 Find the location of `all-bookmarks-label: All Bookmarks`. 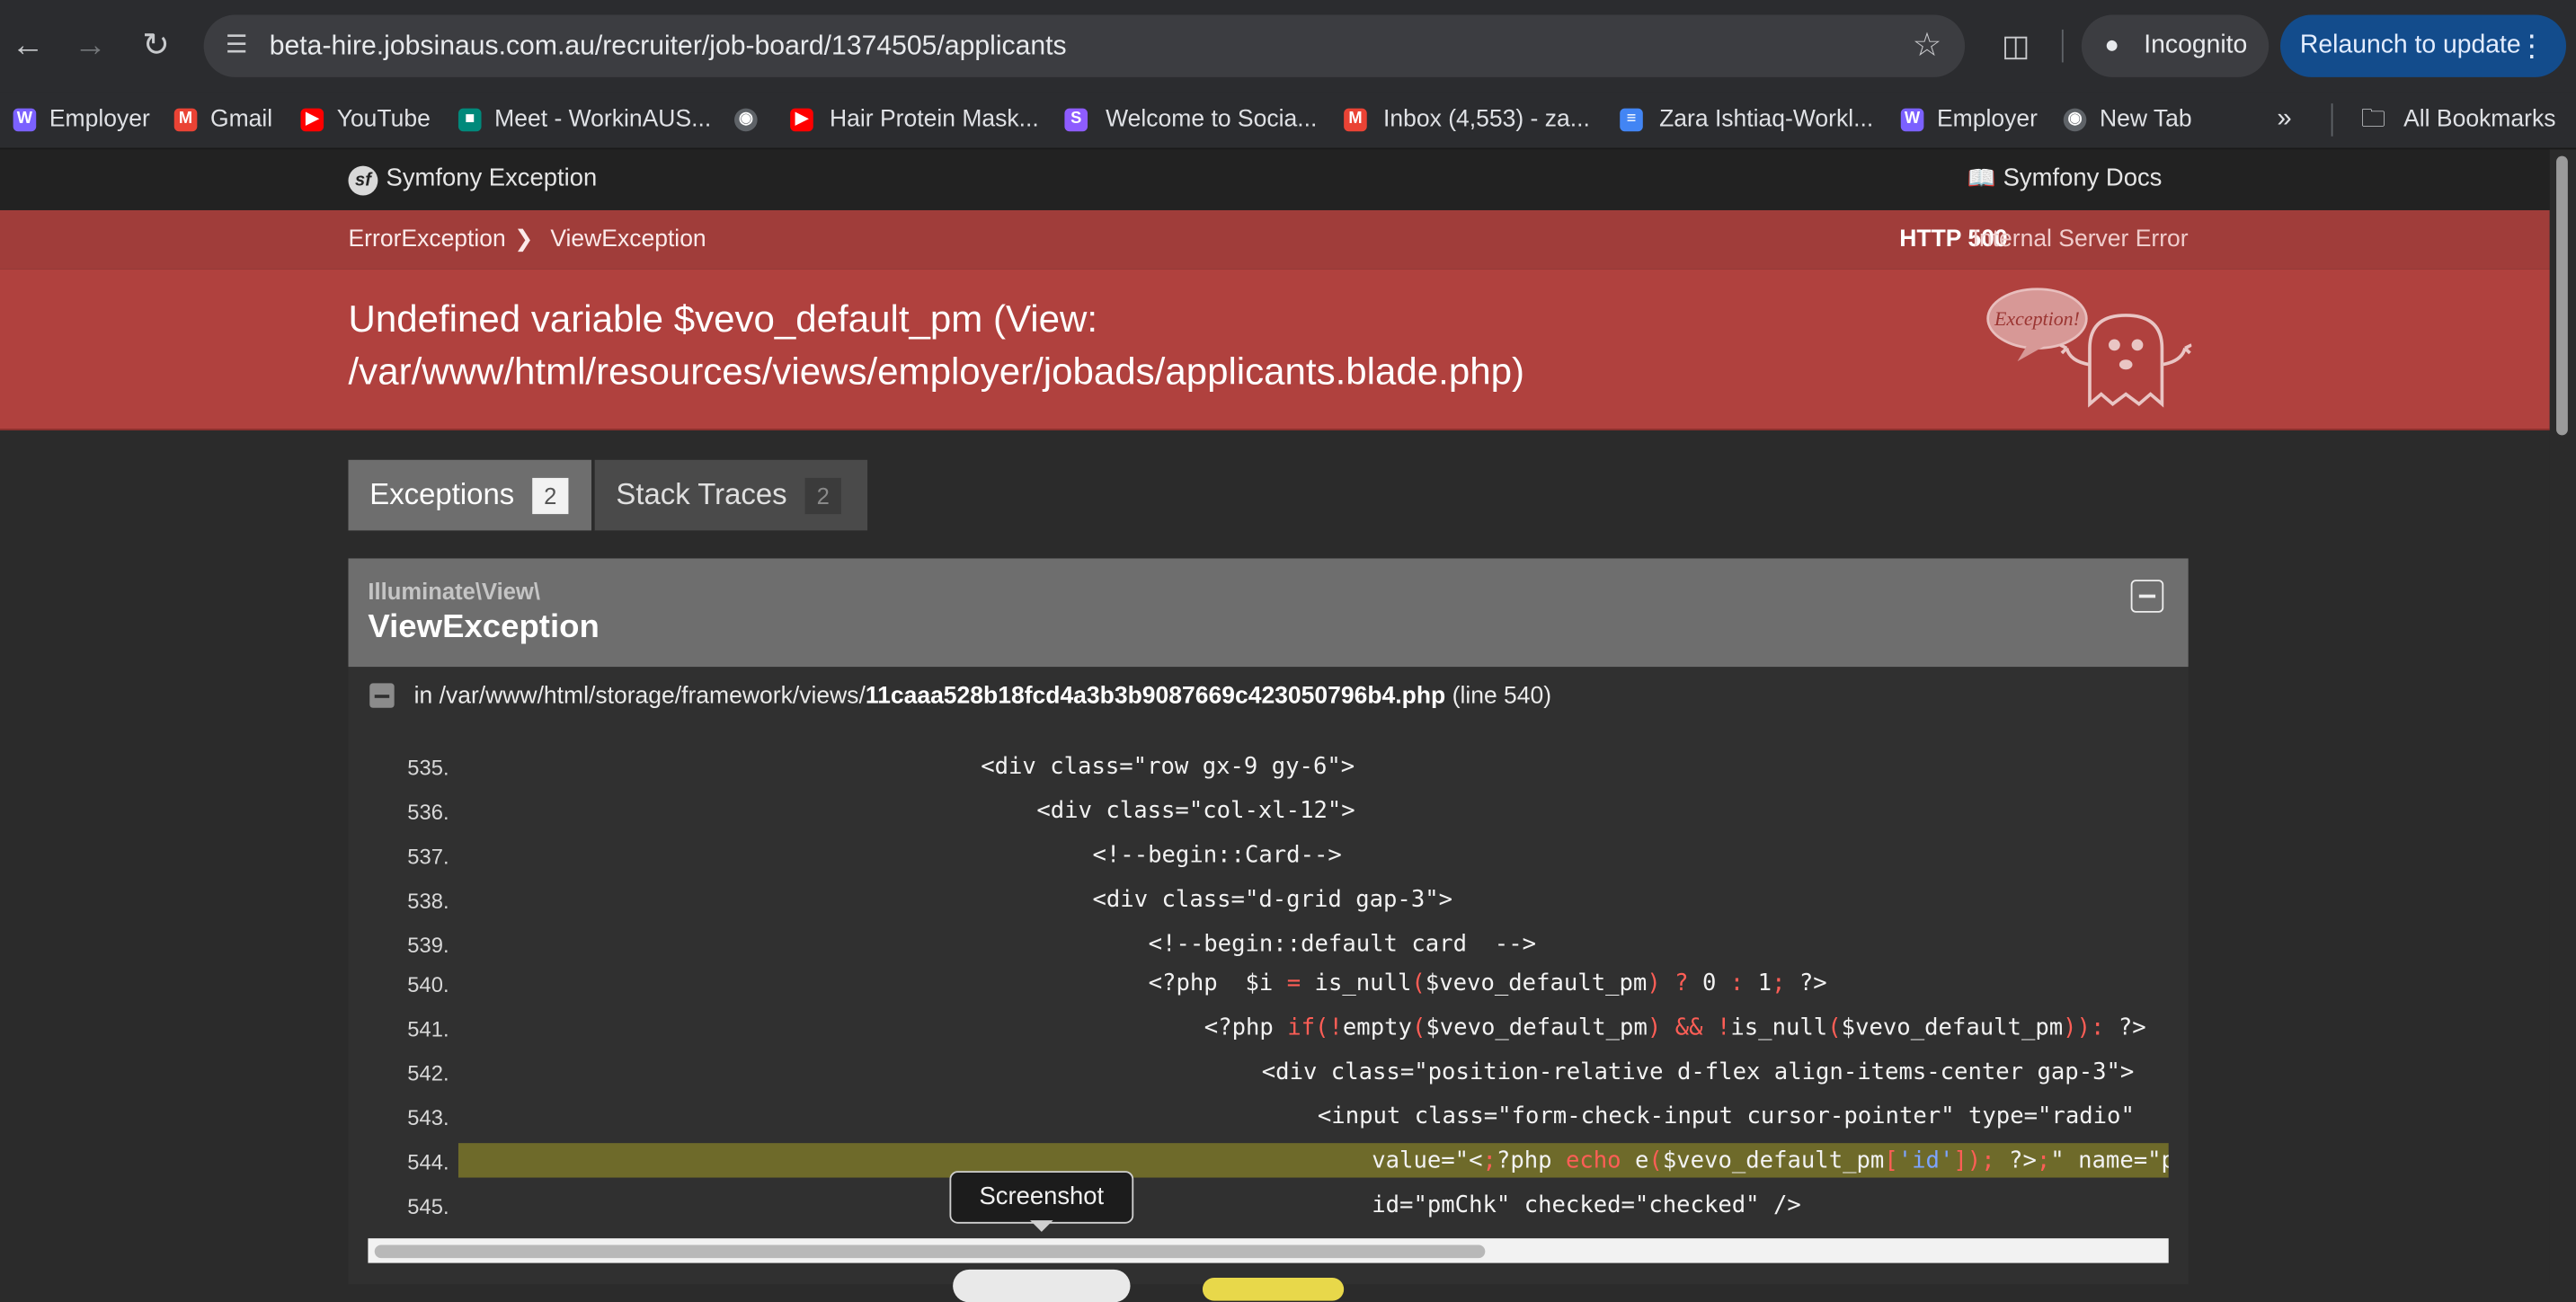

all-bookmarks-label: All Bookmarks is located at coordinates (2479, 120).